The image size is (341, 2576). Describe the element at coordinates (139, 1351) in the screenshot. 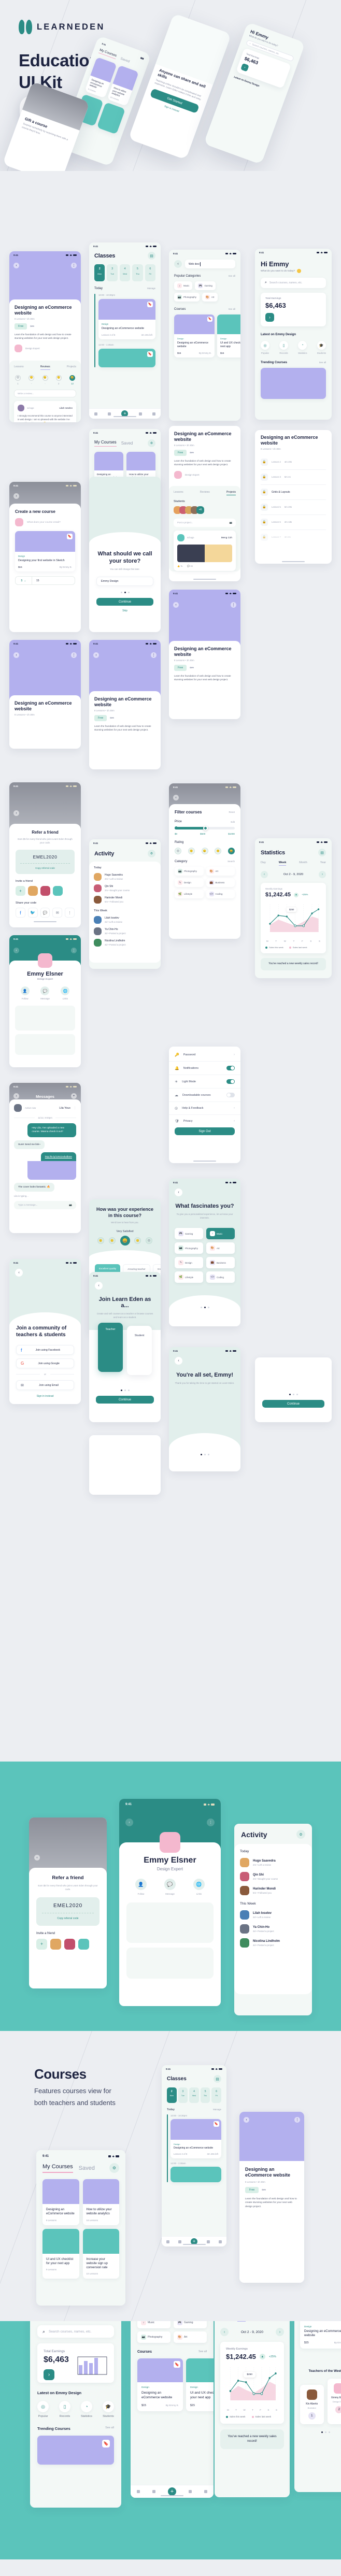

I see `role-card-student: Student` at that location.